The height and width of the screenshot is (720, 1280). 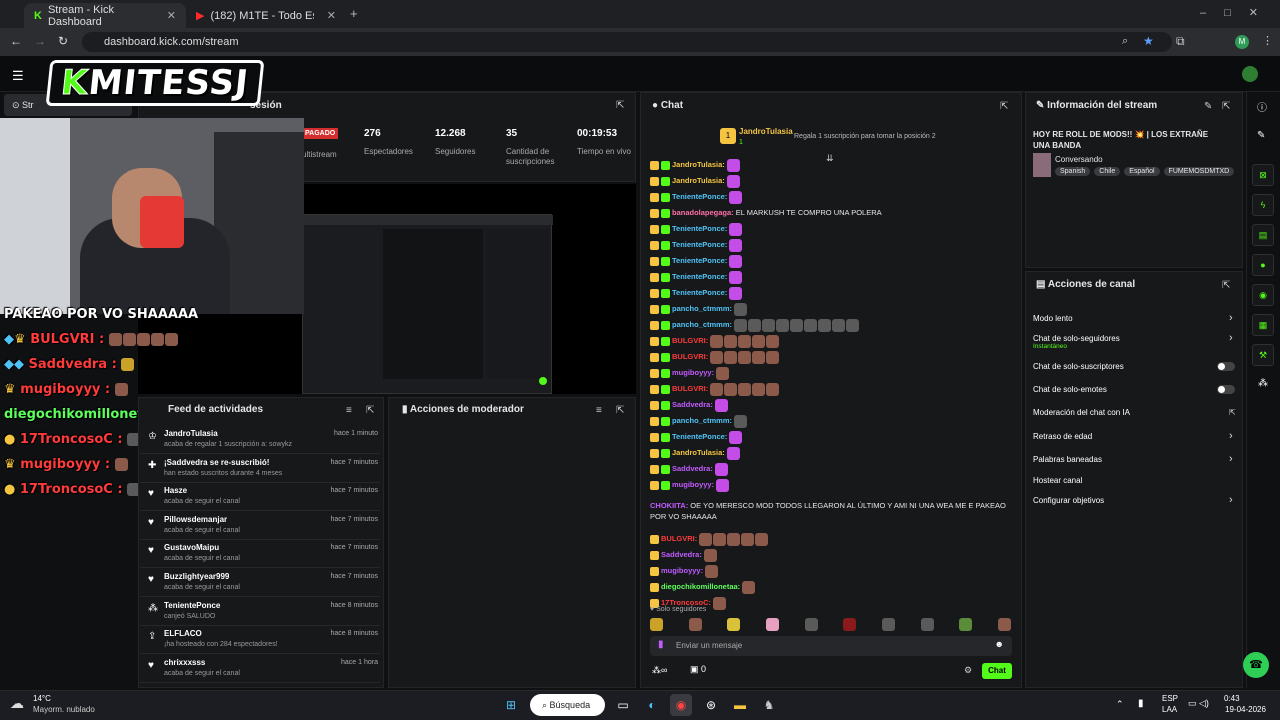 What do you see at coordinates (1169, 709) in the screenshot?
I see `lang-layout: LAA` at bounding box center [1169, 709].